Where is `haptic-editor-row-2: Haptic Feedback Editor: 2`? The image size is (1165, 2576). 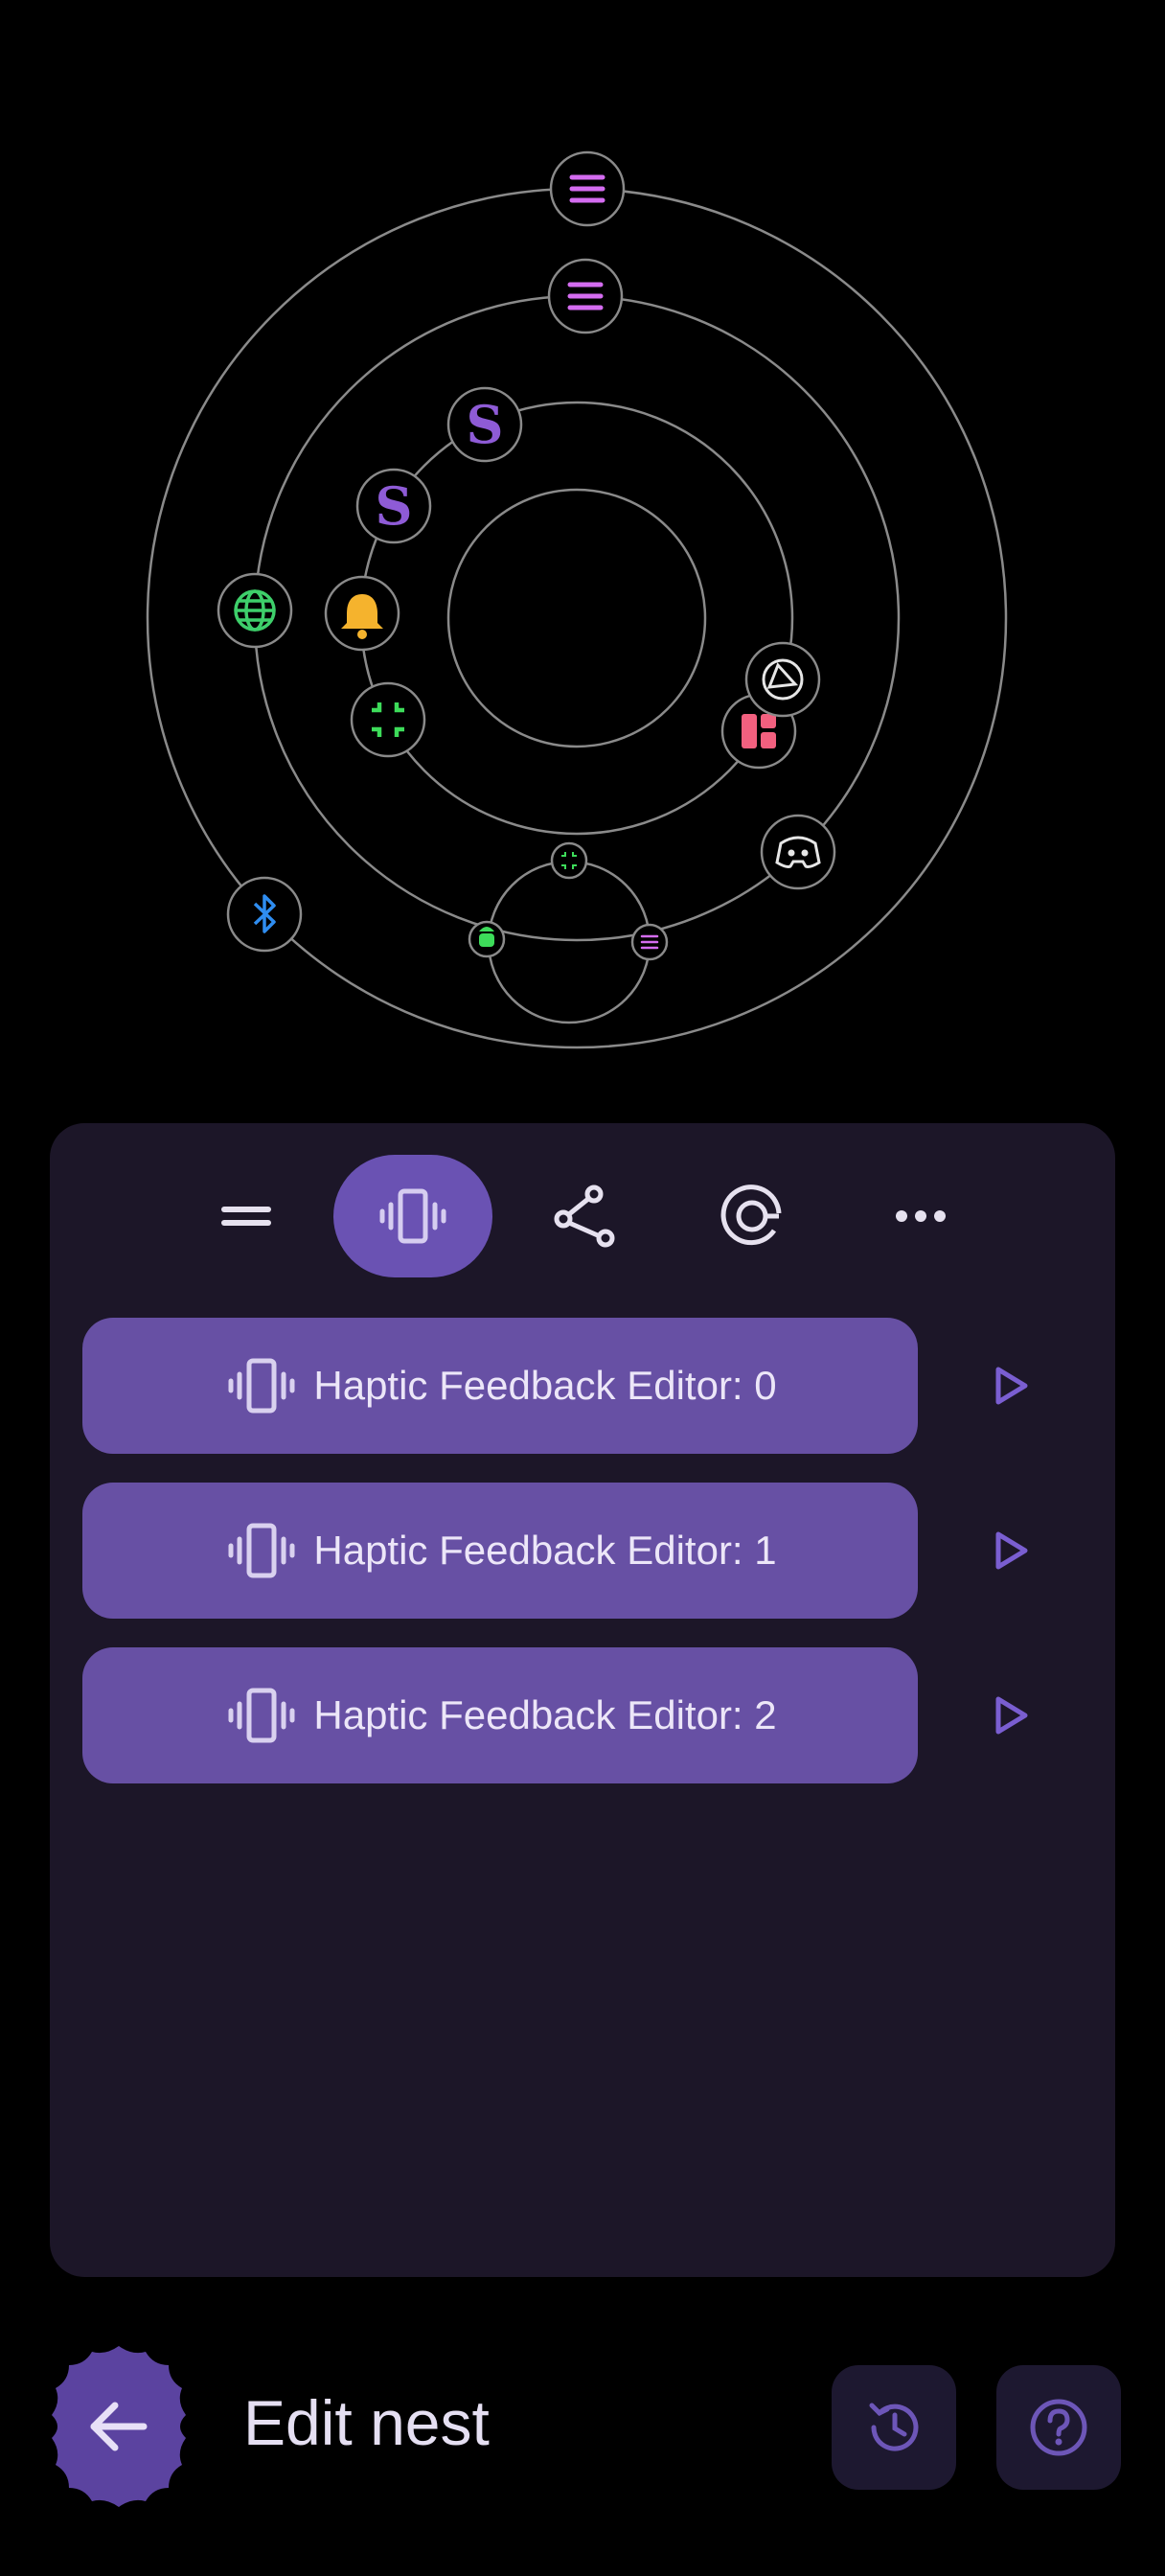
haptic-editor-row-2: Haptic Feedback Editor: 2 is located at coordinates (500, 1715).